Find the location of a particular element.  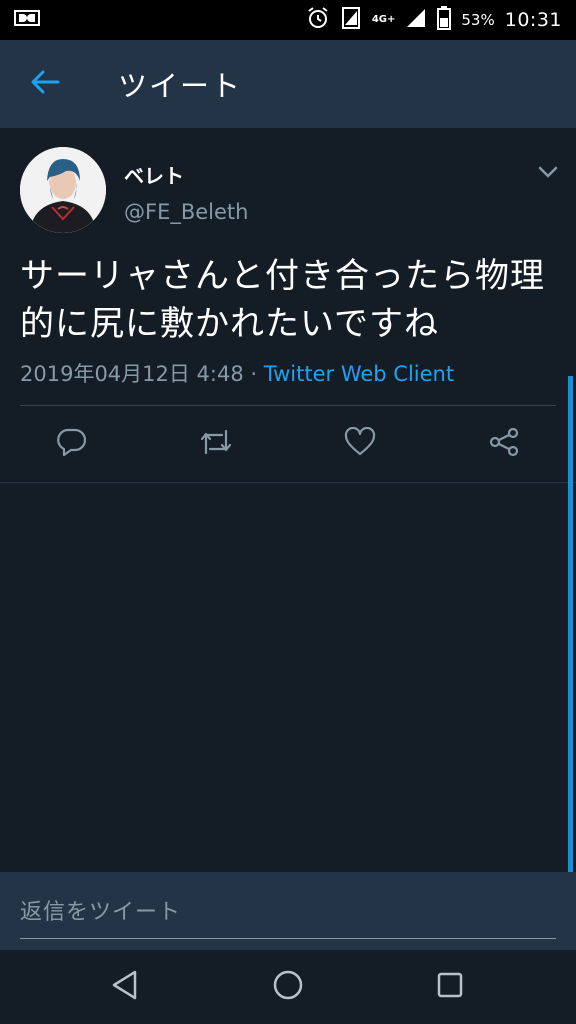

like-button is located at coordinates (360, 444).